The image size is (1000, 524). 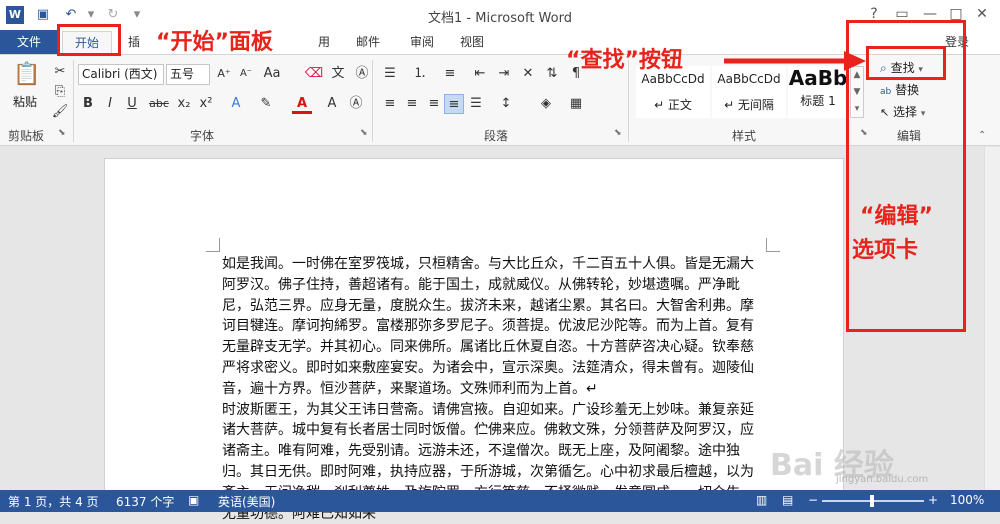 I want to click on zoom-slider-thumb, so click(x=872, y=501).